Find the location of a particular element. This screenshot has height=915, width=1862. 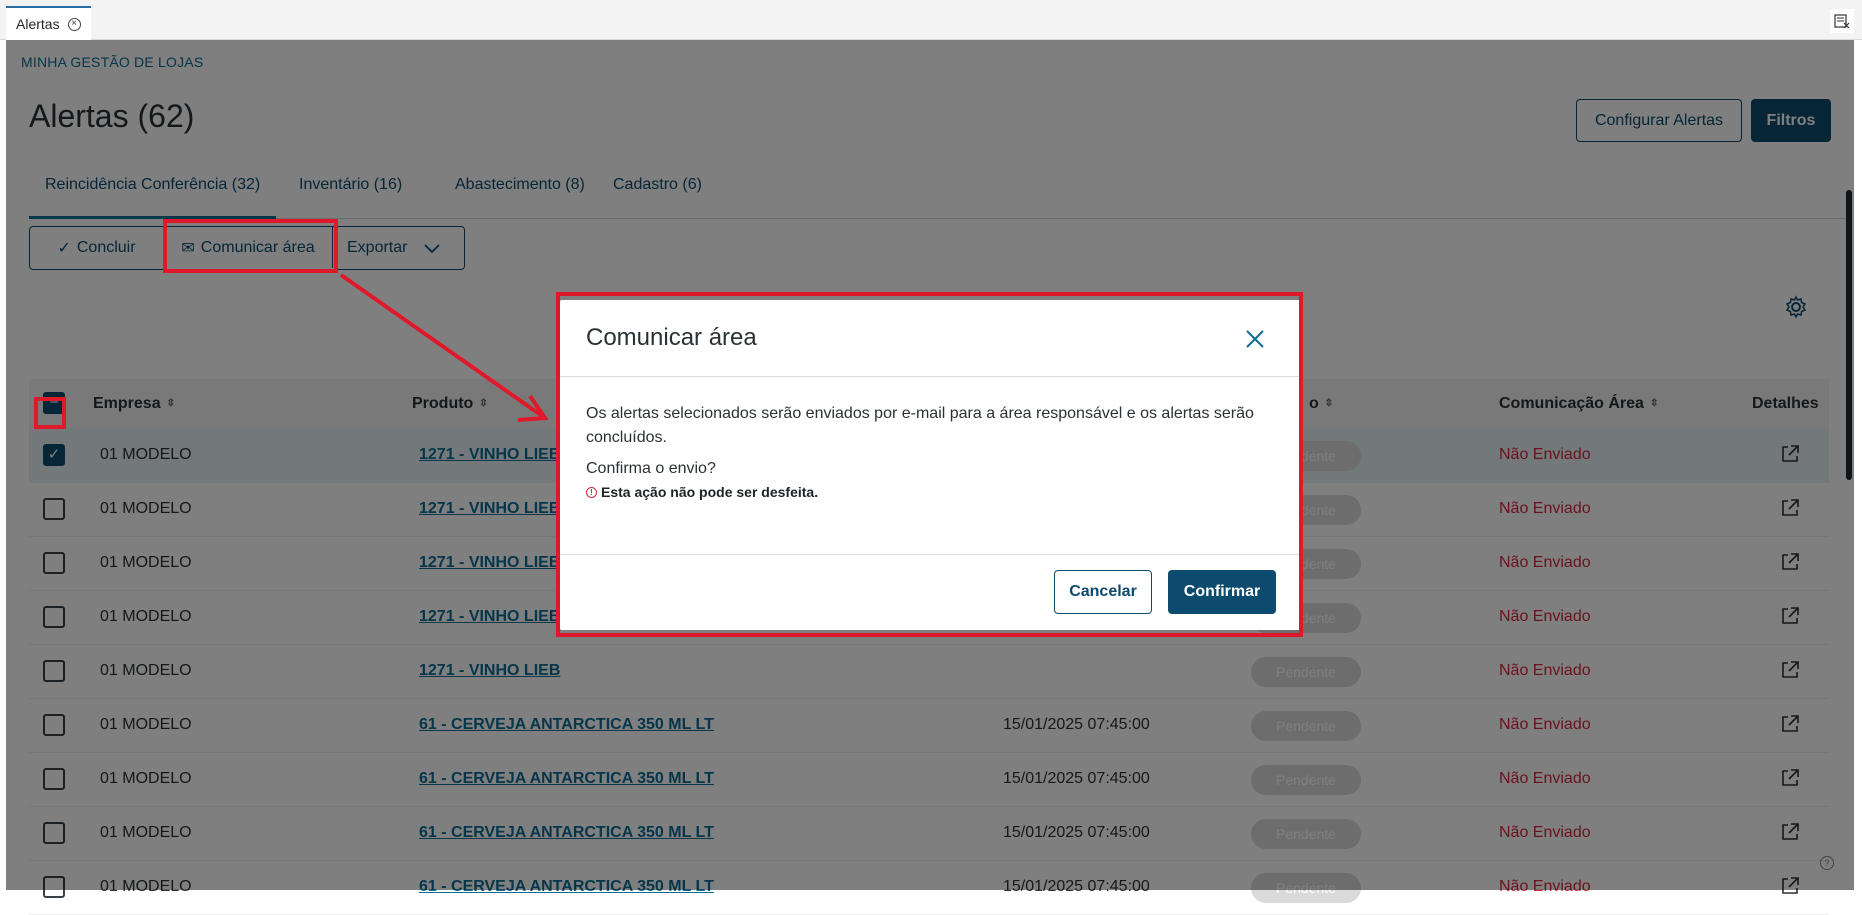

tab-alertas: Alertas × is located at coordinates (48, 23).